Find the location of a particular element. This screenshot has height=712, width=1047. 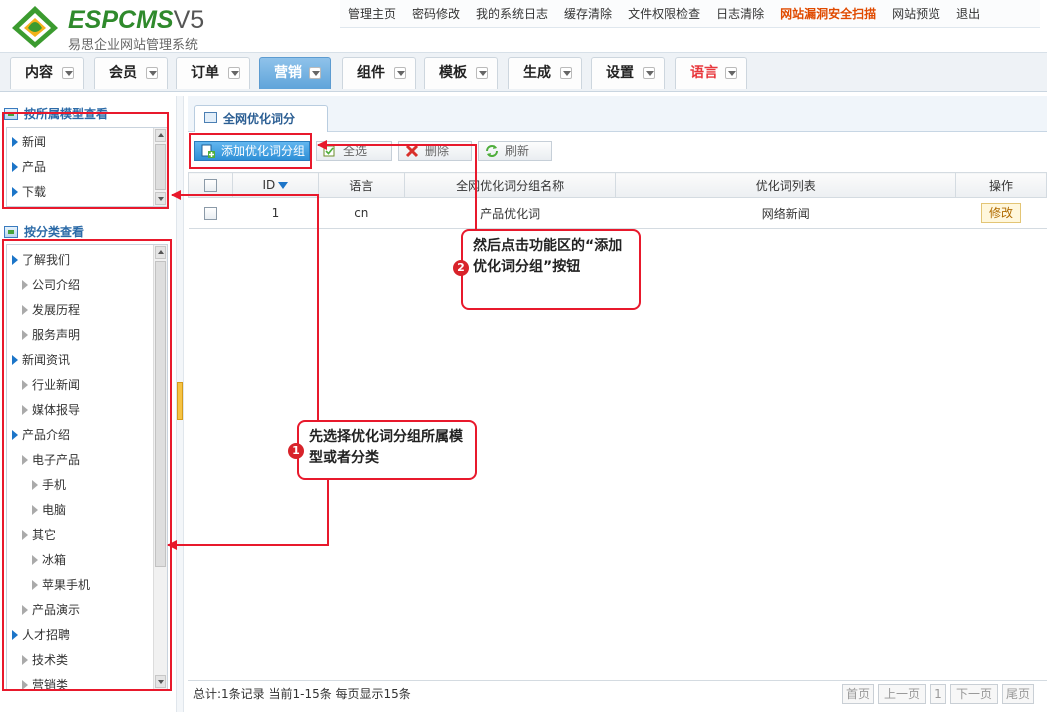

edit-button: 修改 is located at coordinates (1001, 213).